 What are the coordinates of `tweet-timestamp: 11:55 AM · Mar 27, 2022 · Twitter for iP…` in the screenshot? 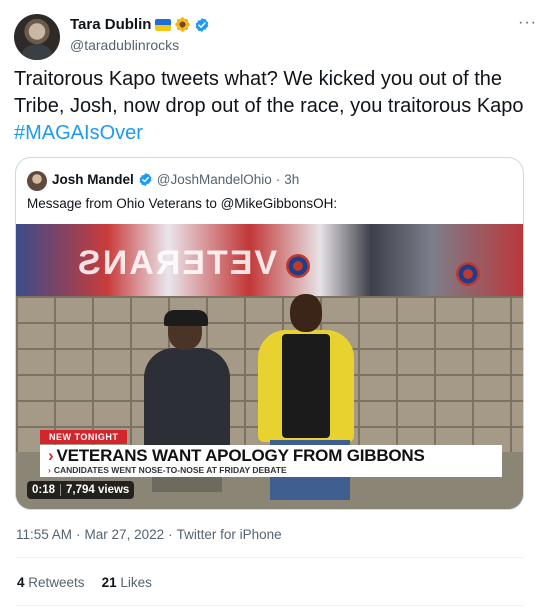 It's located at (149, 534).